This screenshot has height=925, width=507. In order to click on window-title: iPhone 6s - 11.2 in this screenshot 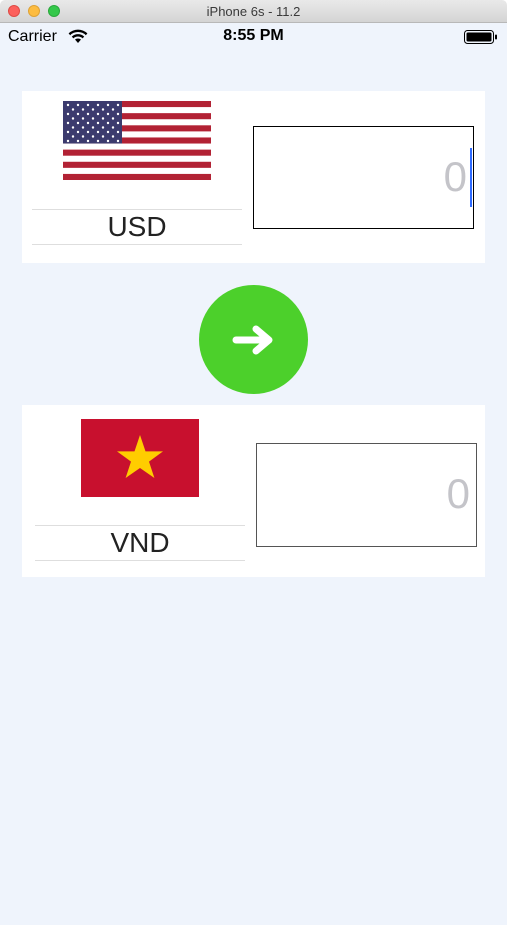, I will do `click(253, 11)`.